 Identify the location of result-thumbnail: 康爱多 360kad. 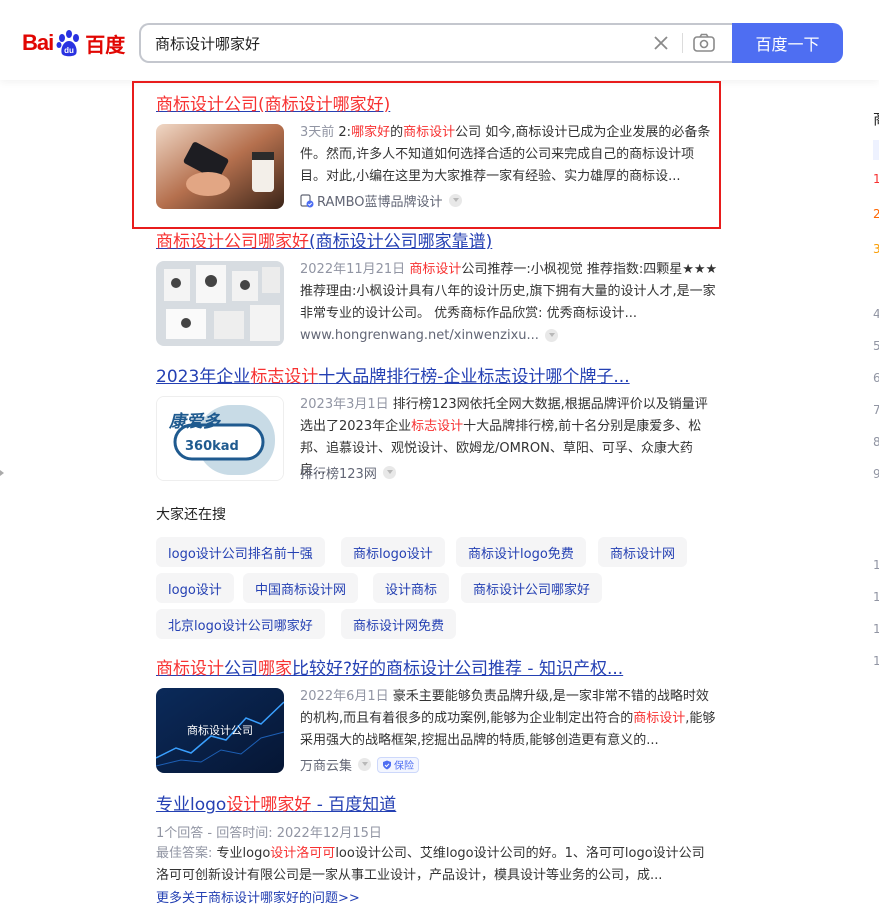
(220, 438).